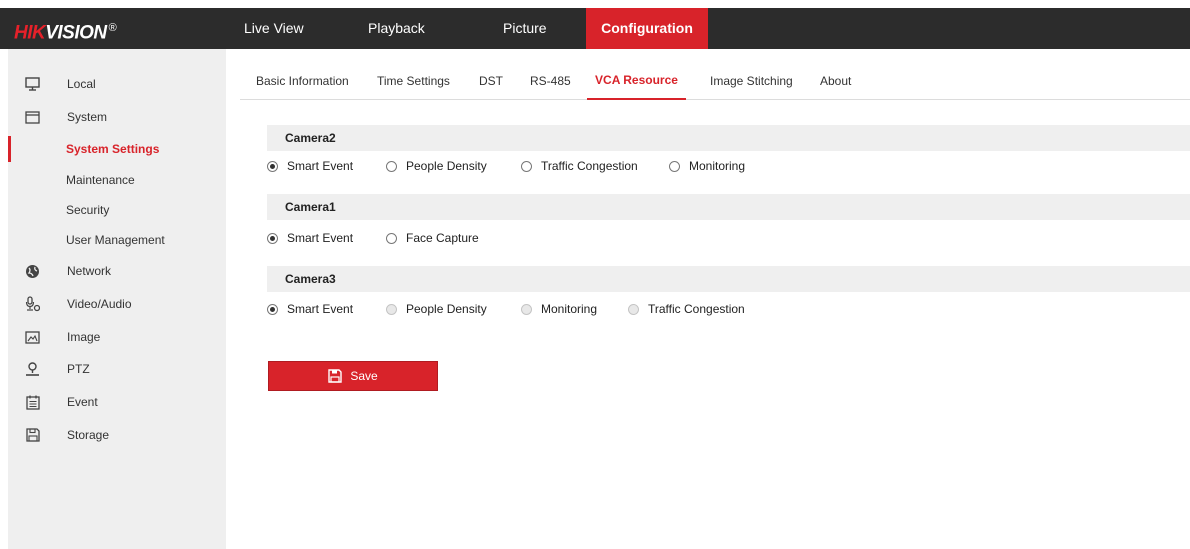 The width and height of the screenshot is (1190, 549). What do you see at coordinates (636, 79) in the screenshot?
I see `tab-vca-resource: VCA Resource` at bounding box center [636, 79].